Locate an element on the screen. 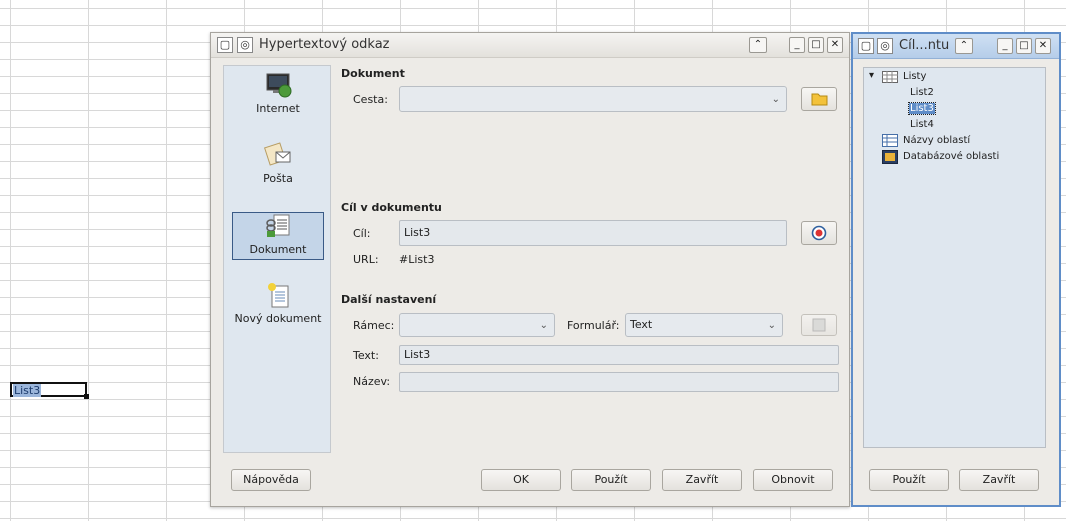 This screenshot has height=521, width=1066. name-input is located at coordinates (619, 382).